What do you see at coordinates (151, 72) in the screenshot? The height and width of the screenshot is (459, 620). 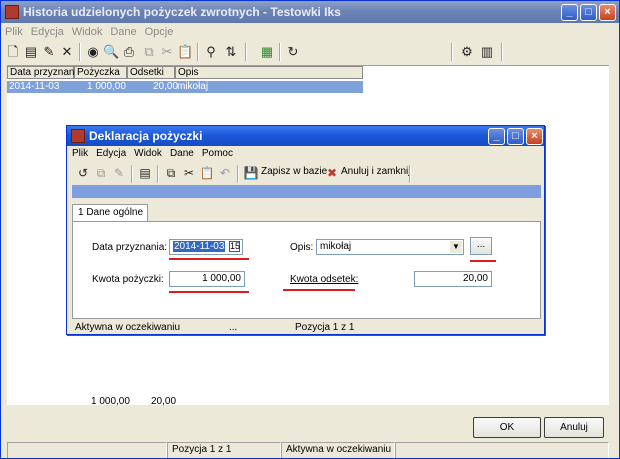 I see `col-header-interest: Odsetki` at bounding box center [151, 72].